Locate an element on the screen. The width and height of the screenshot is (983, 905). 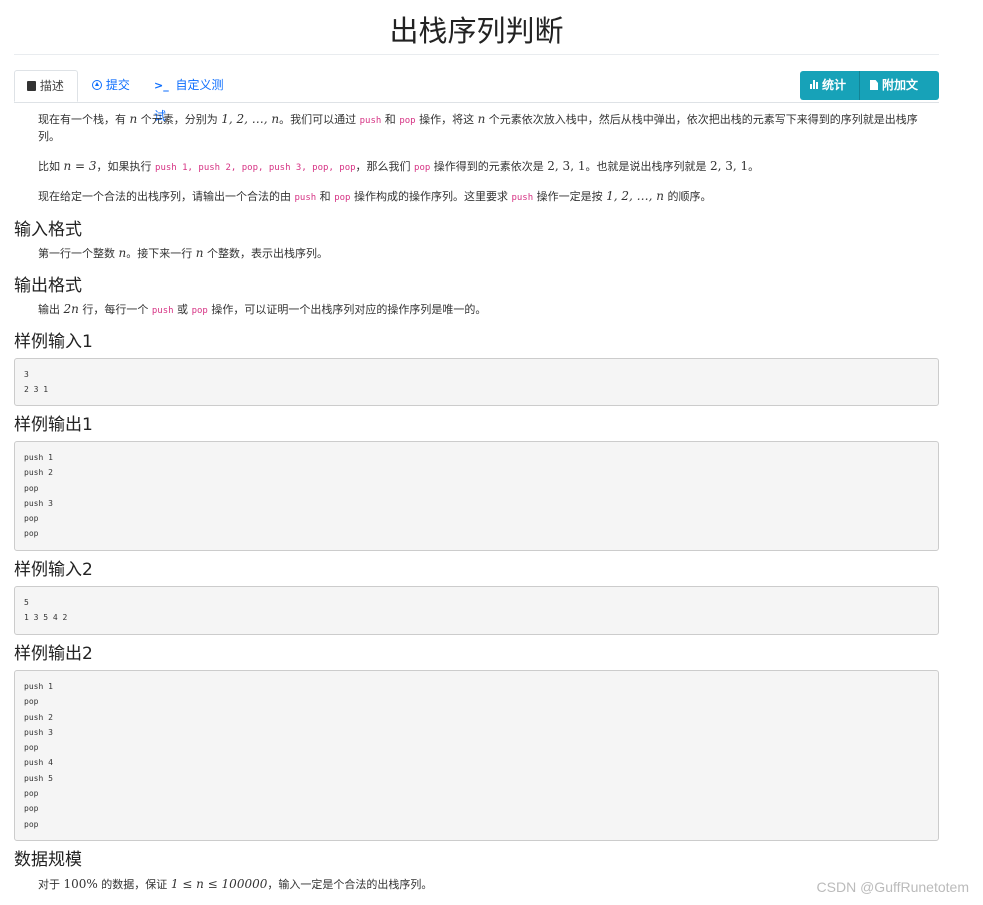
code-line: 2 3 1 is located at coordinates (36, 390).